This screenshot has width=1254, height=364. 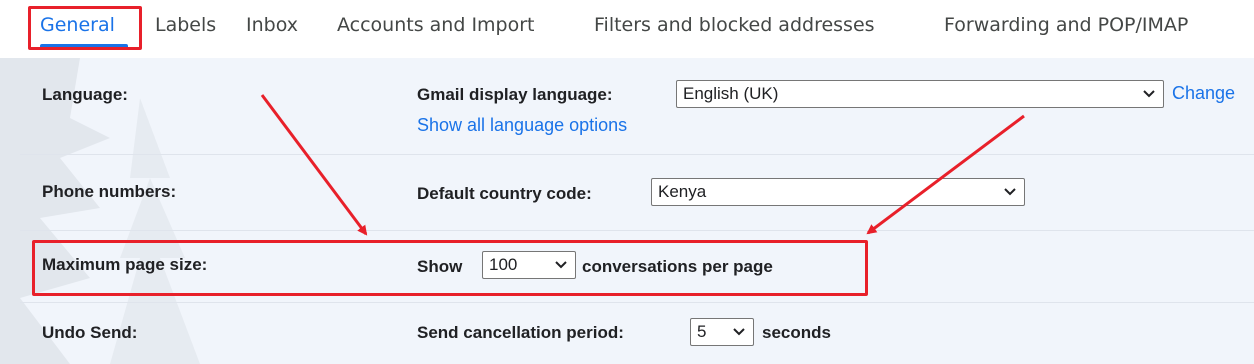 I want to click on country-code-value: Kenya, so click(x=682, y=191).